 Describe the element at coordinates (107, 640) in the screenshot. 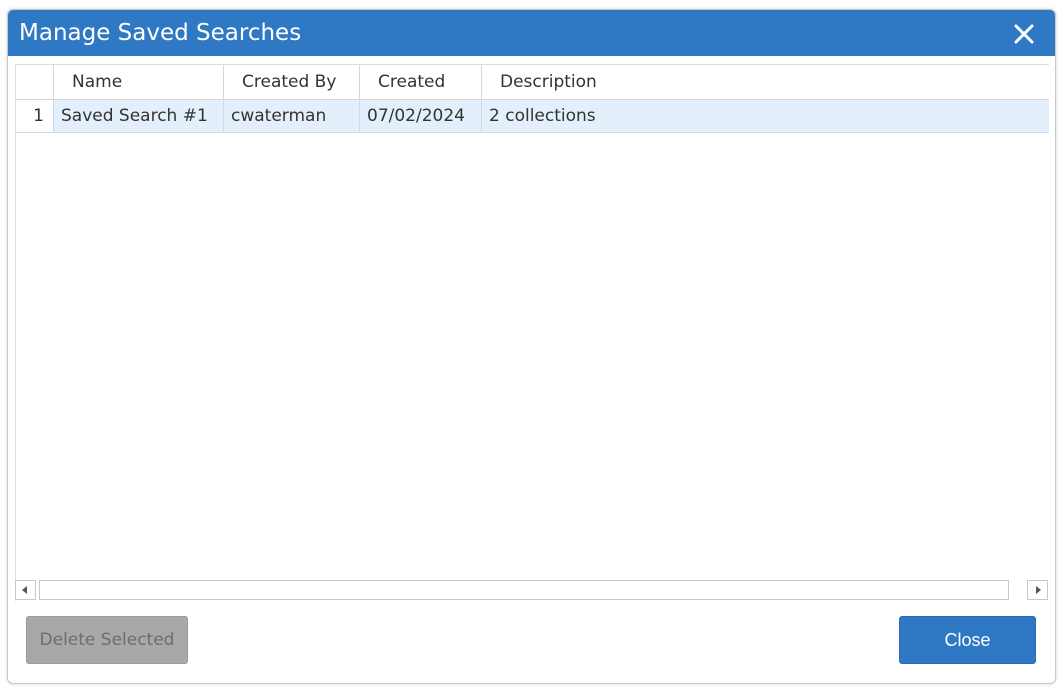

I see `delete-selected-button: Delete Selected` at that location.